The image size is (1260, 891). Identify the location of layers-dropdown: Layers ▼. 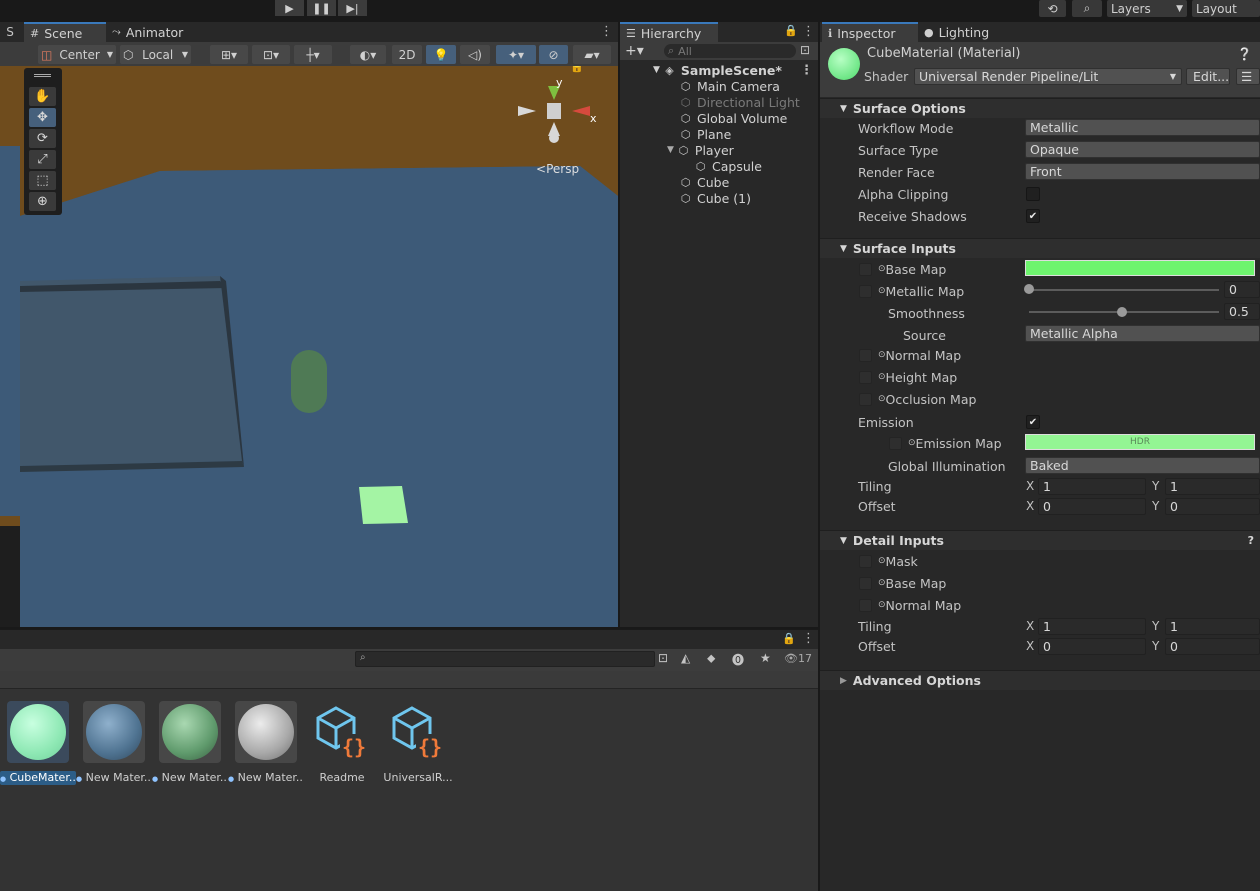
(1147, 8).